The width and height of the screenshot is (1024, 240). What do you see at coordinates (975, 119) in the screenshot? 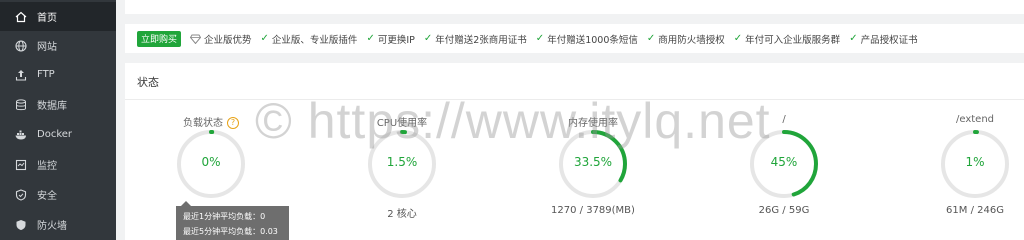
I see `gauge-title: /extend` at bounding box center [975, 119].